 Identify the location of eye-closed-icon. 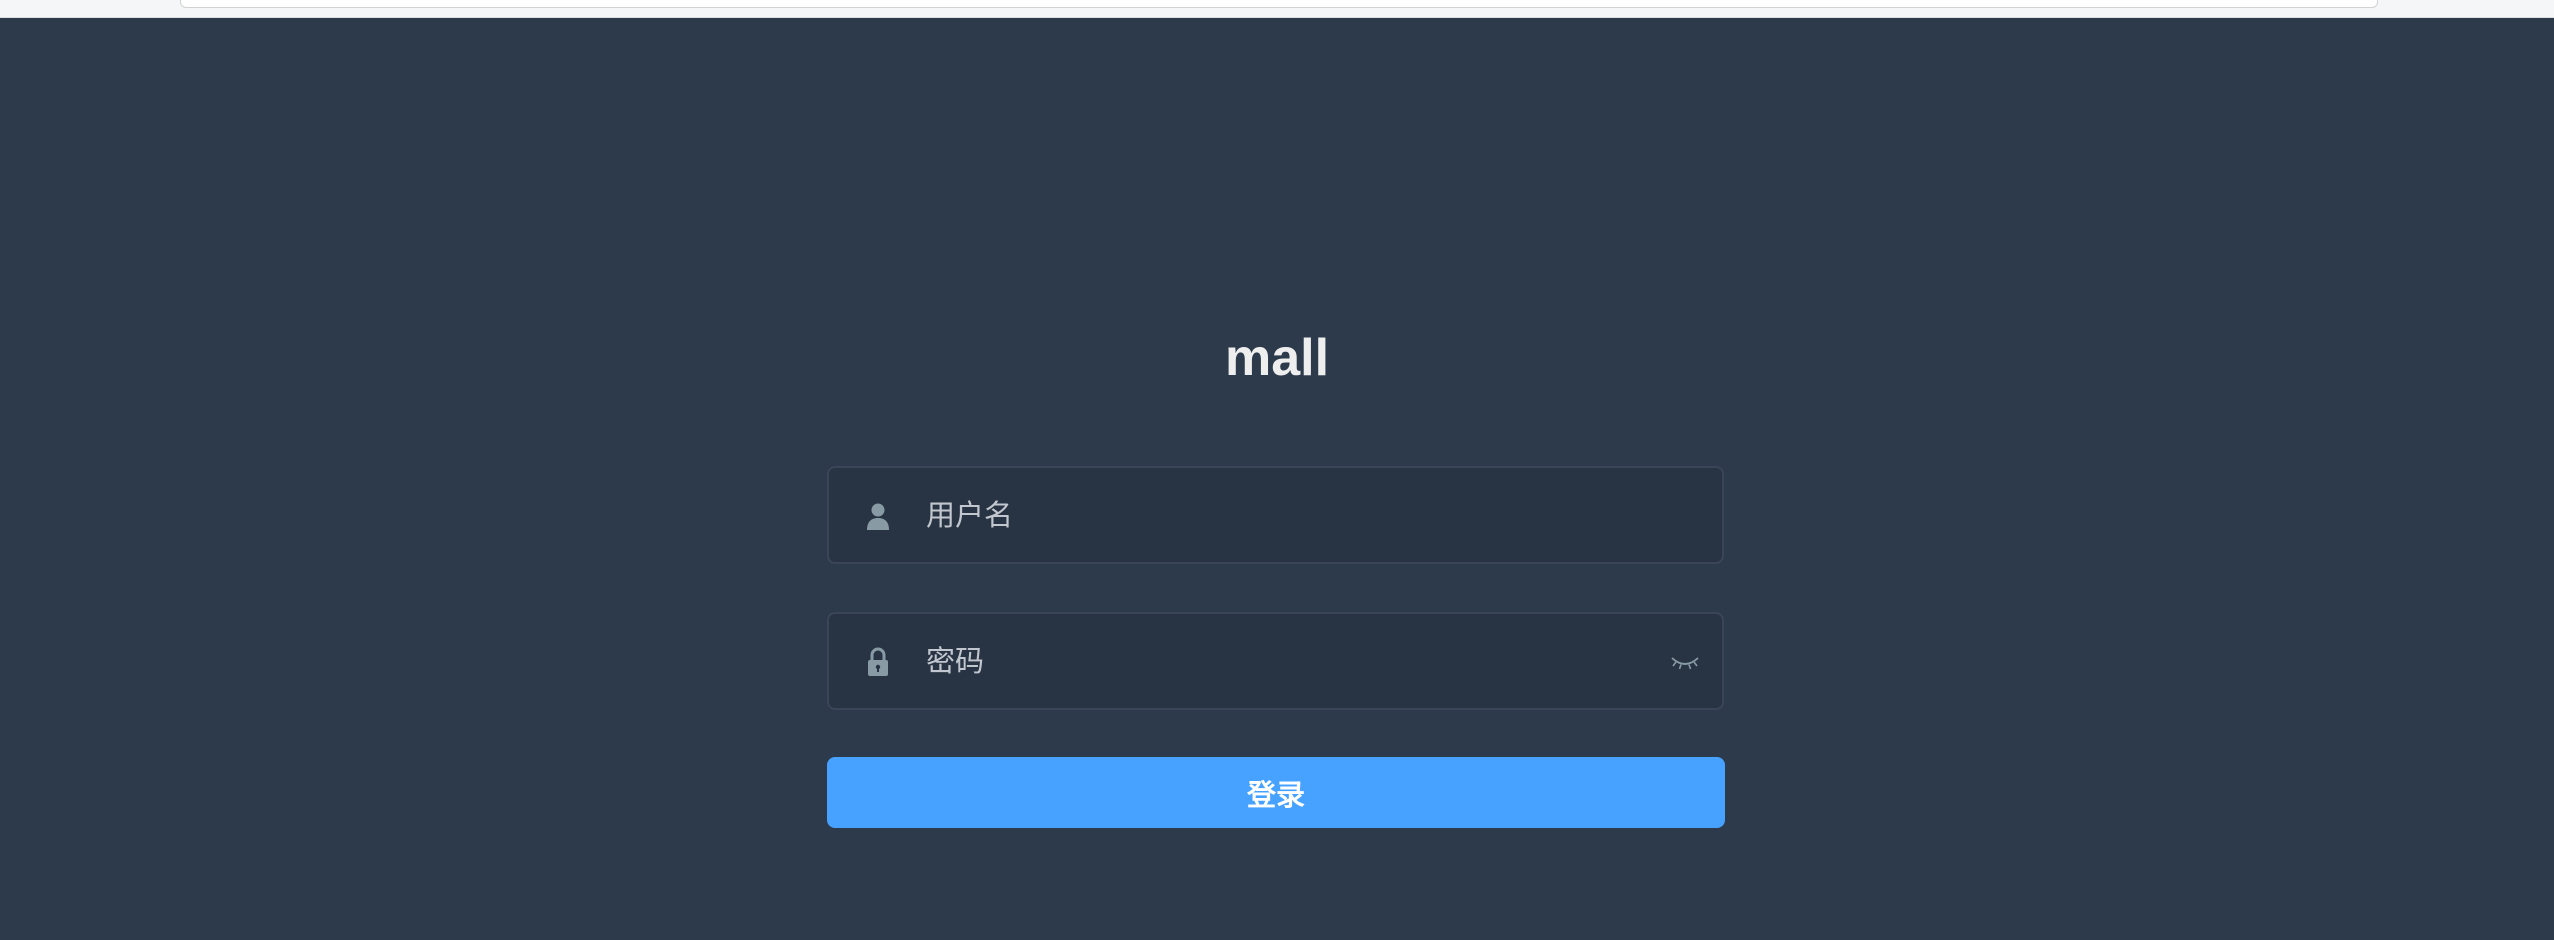
(1685, 662).